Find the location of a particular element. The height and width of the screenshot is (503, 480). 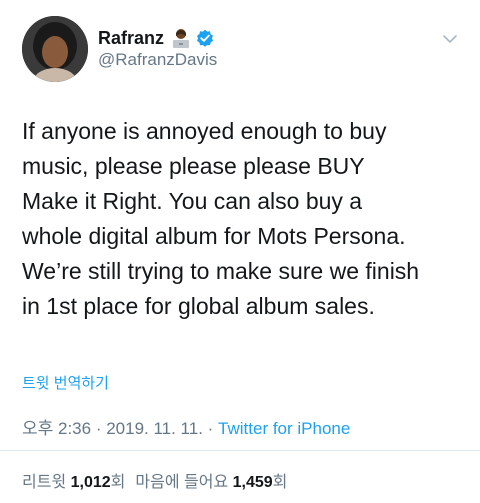

engagement-stats: 리트윗 1,012회 마음에 들어요 1,459회 is located at coordinates (154, 480).